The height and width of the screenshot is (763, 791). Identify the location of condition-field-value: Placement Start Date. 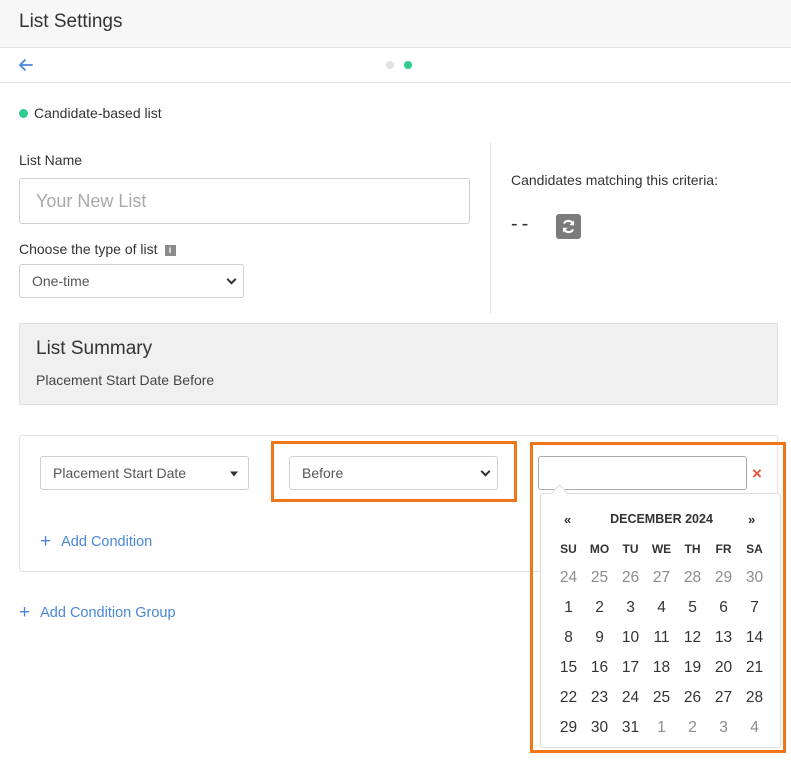
(120, 473).